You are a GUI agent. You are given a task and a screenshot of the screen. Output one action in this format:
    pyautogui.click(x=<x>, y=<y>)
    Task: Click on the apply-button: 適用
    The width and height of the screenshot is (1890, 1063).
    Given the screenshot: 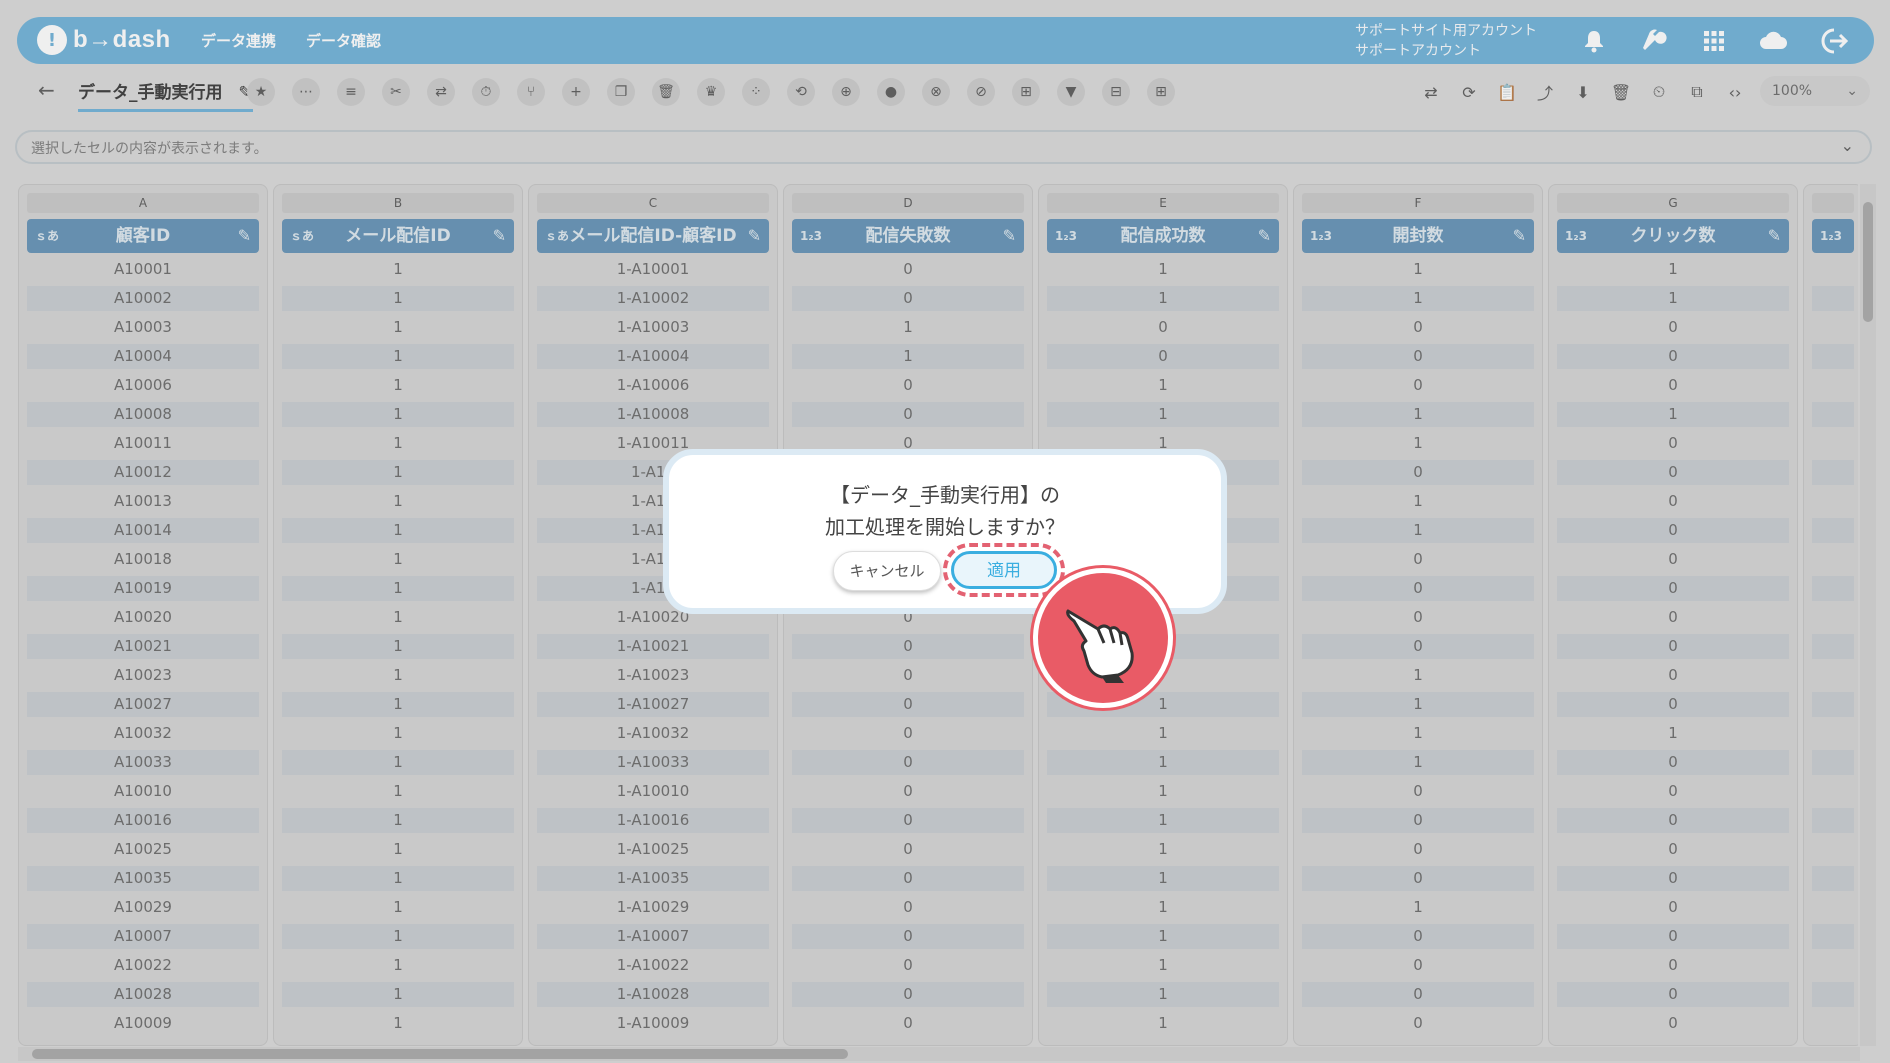 What is the action you would take?
    pyautogui.click(x=1004, y=570)
    